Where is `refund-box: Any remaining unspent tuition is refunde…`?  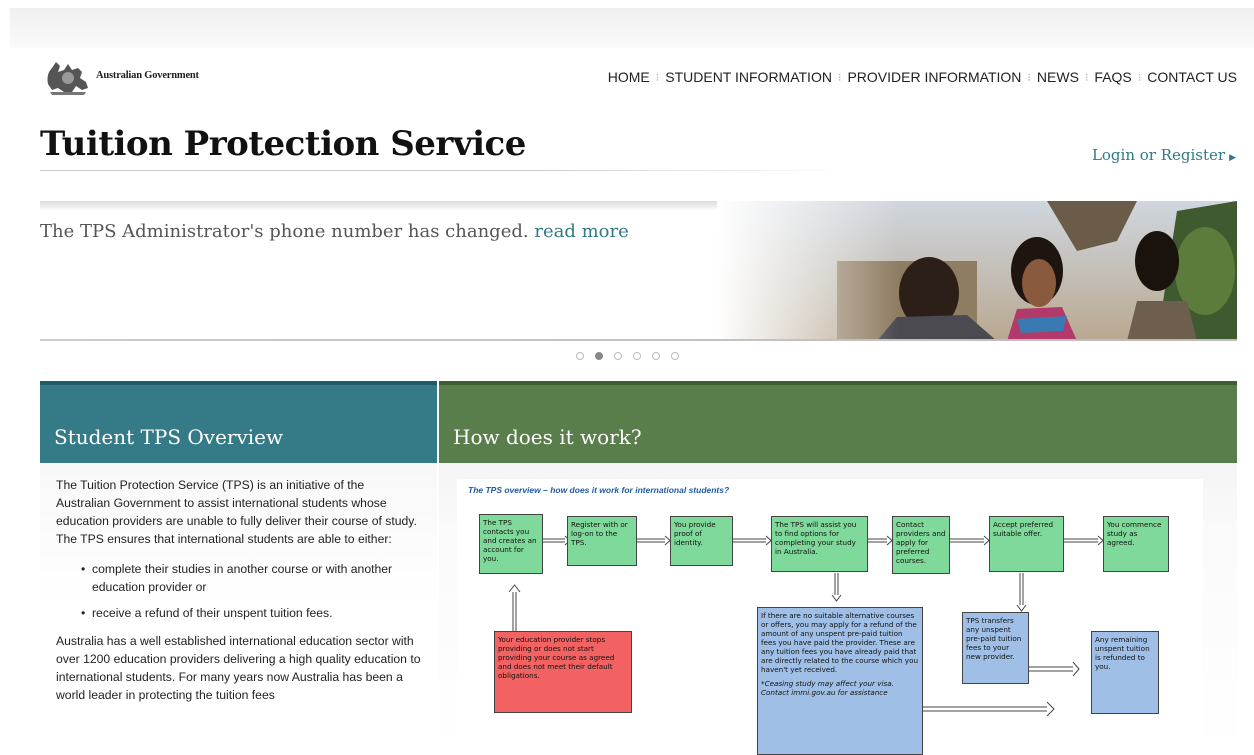
refund-box: Any remaining unspent tuition is refunde… is located at coordinates (1125, 672).